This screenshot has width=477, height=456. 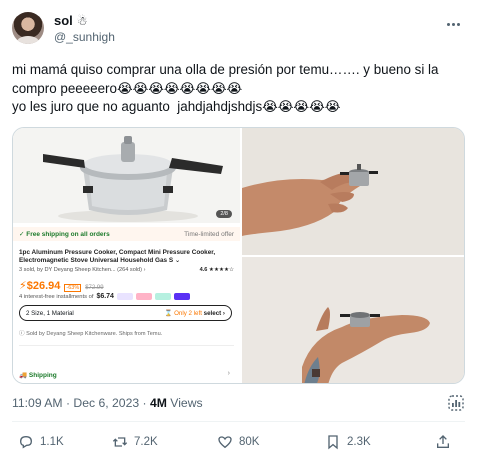 I want to click on product-photo, so click(x=126, y=175).